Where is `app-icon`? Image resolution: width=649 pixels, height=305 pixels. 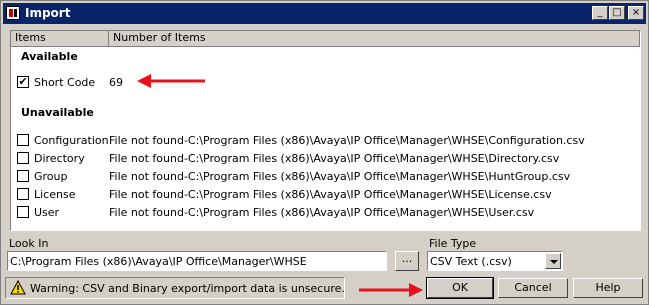
app-icon is located at coordinates (13, 13).